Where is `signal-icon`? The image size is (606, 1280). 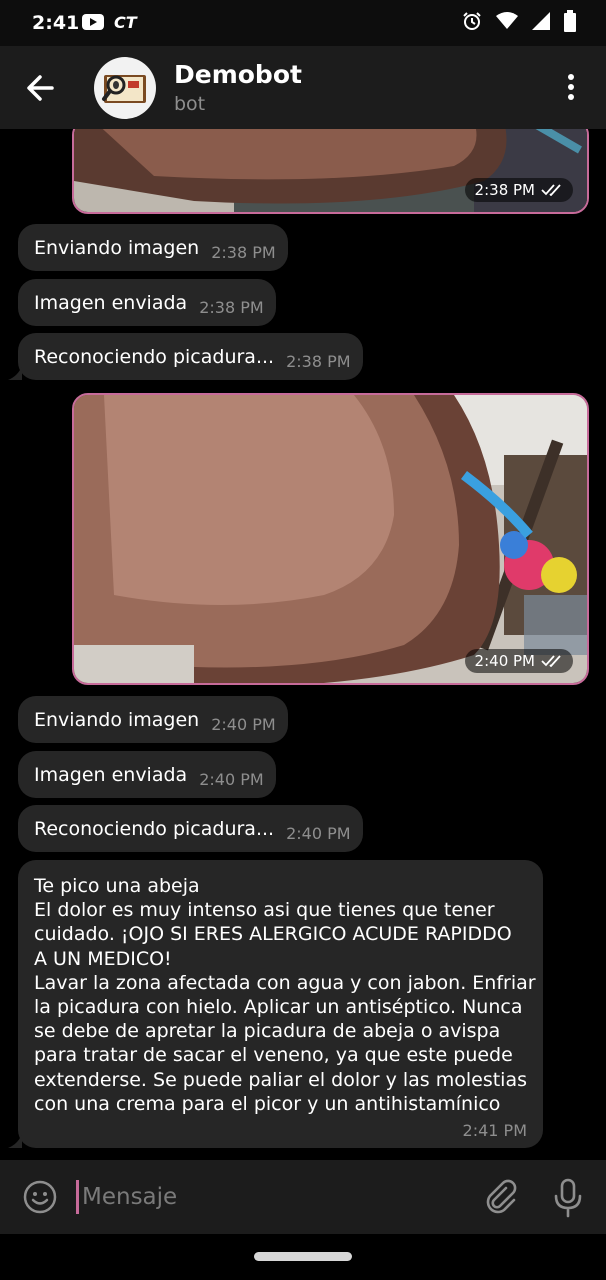 signal-icon is located at coordinates (541, 21).